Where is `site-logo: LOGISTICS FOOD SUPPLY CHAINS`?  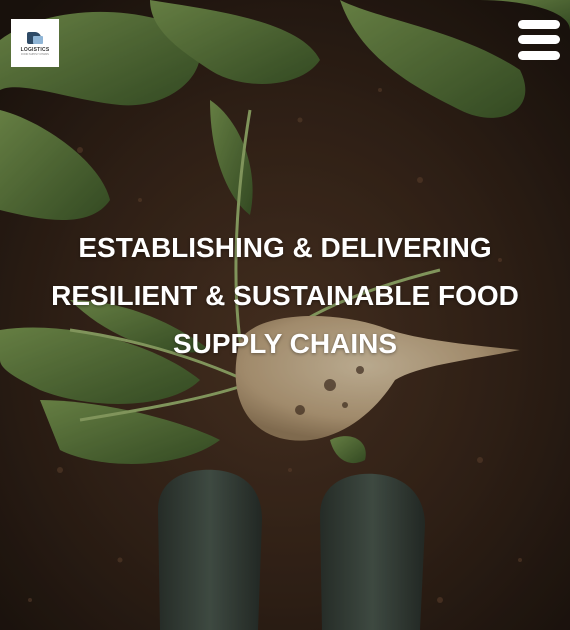 site-logo: LOGISTICS FOOD SUPPLY CHAINS is located at coordinates (35, 43).